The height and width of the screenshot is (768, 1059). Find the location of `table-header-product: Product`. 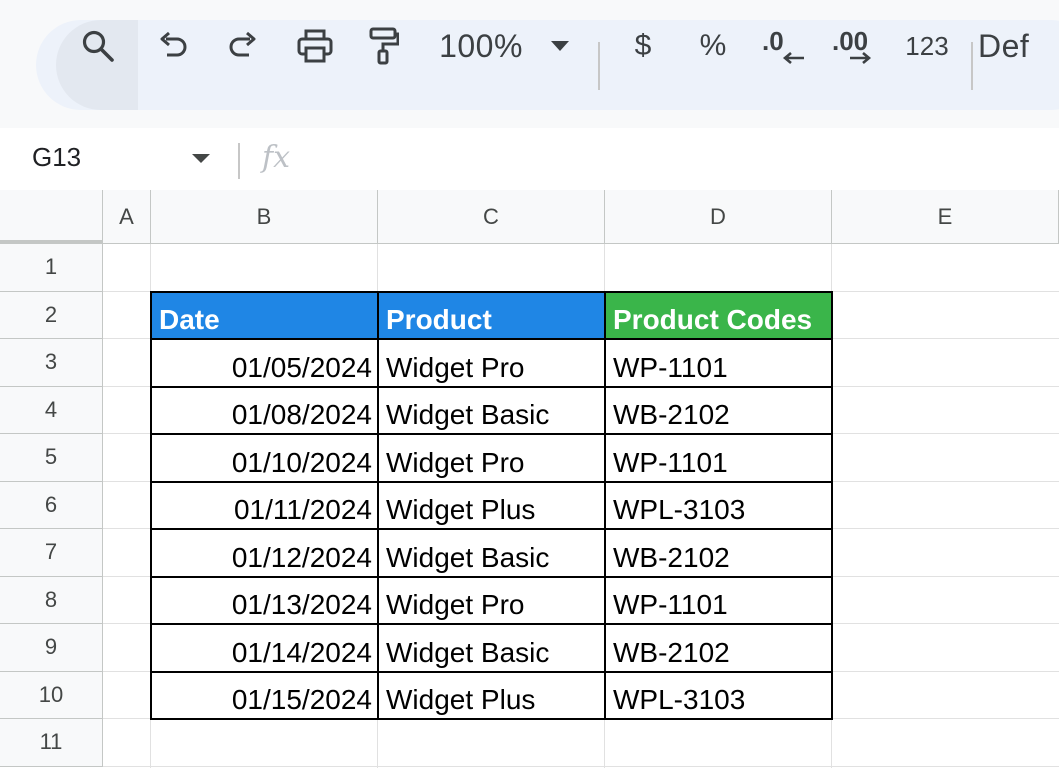

table-header-product: Product is located at coordinates (491, 315).